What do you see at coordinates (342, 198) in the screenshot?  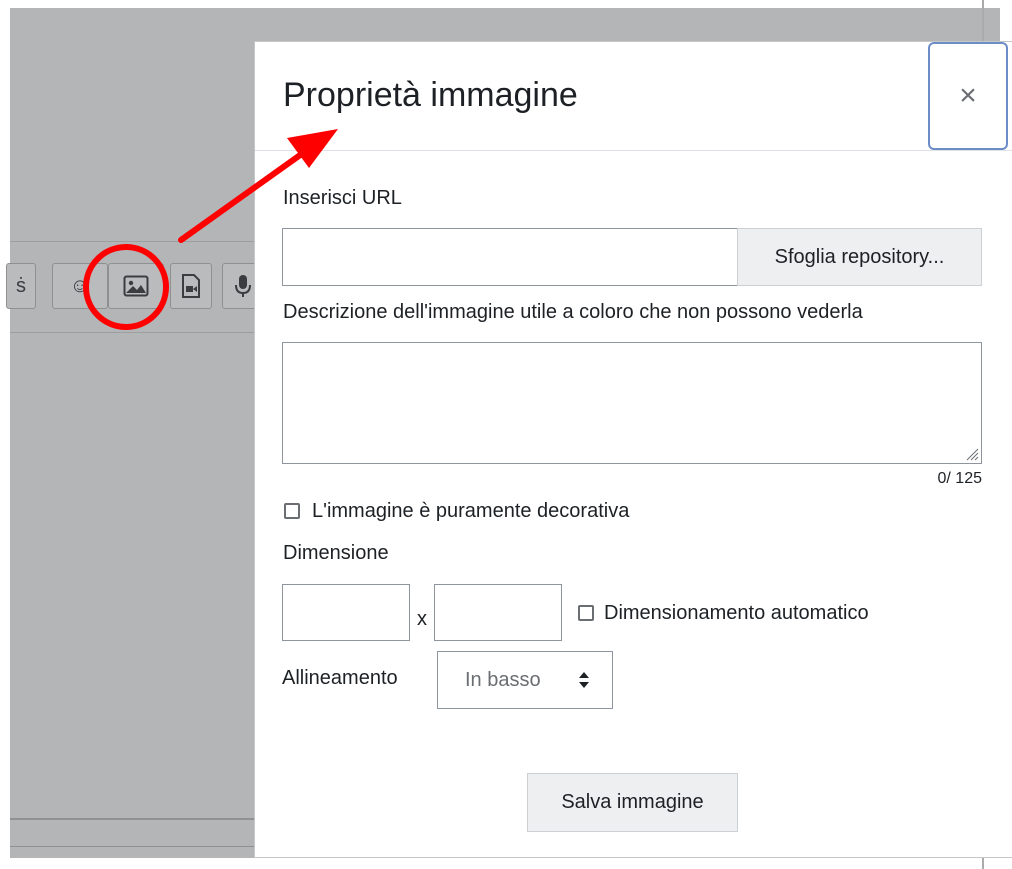 I see `url-label: Inserisci URL` at bounding box center [342, 198].